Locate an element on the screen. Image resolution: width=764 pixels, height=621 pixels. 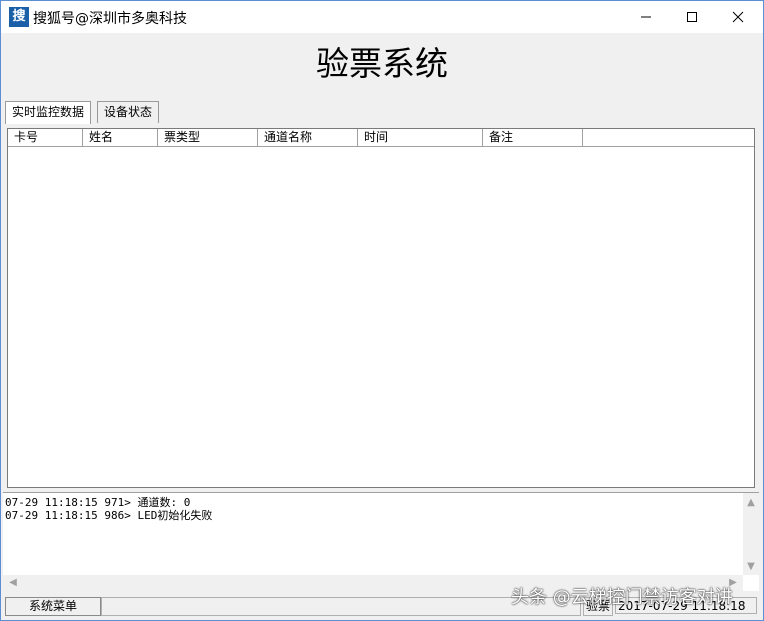
tab-realtime-monitor: 实时监控数据 is located at coordinates (48, 112).